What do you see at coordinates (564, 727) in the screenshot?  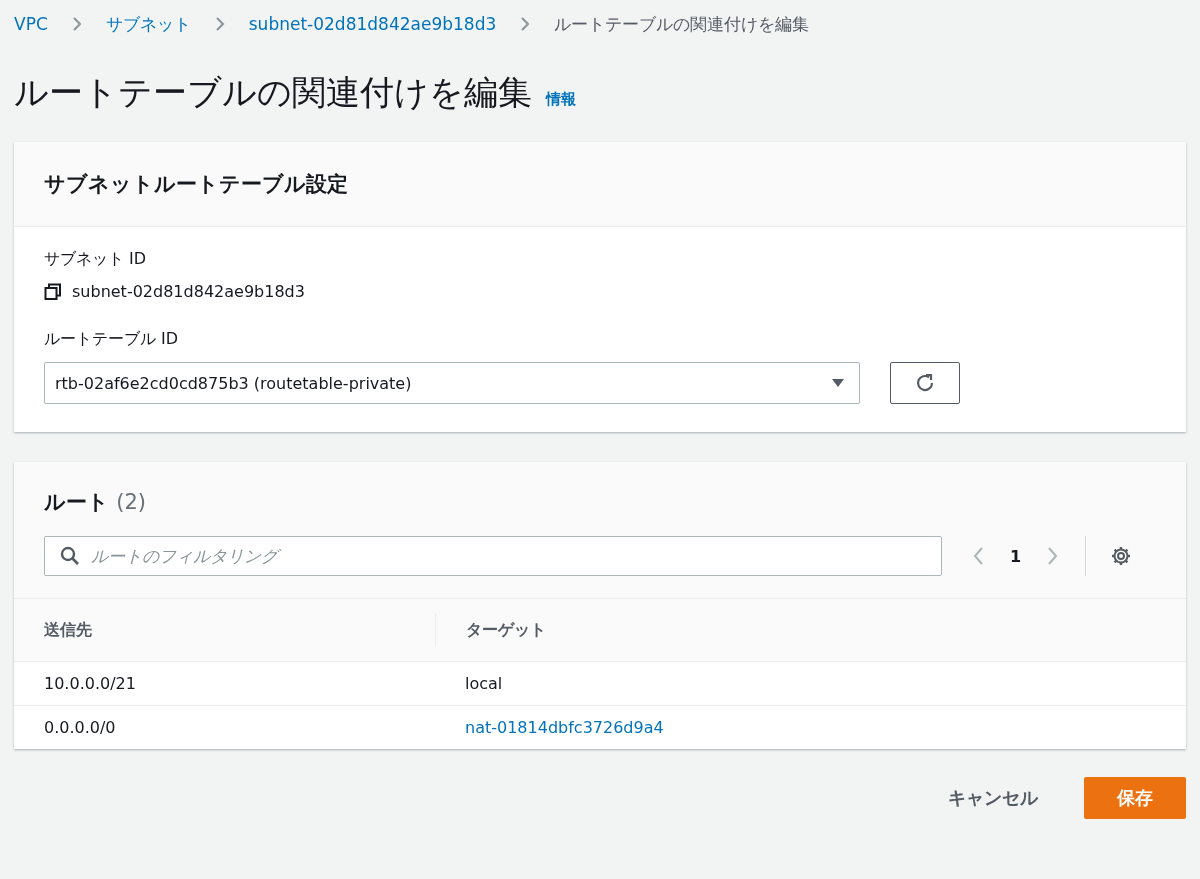 I see `target-link: nat-01814dbfc3726d9a4` at bounding box center [564, 727].